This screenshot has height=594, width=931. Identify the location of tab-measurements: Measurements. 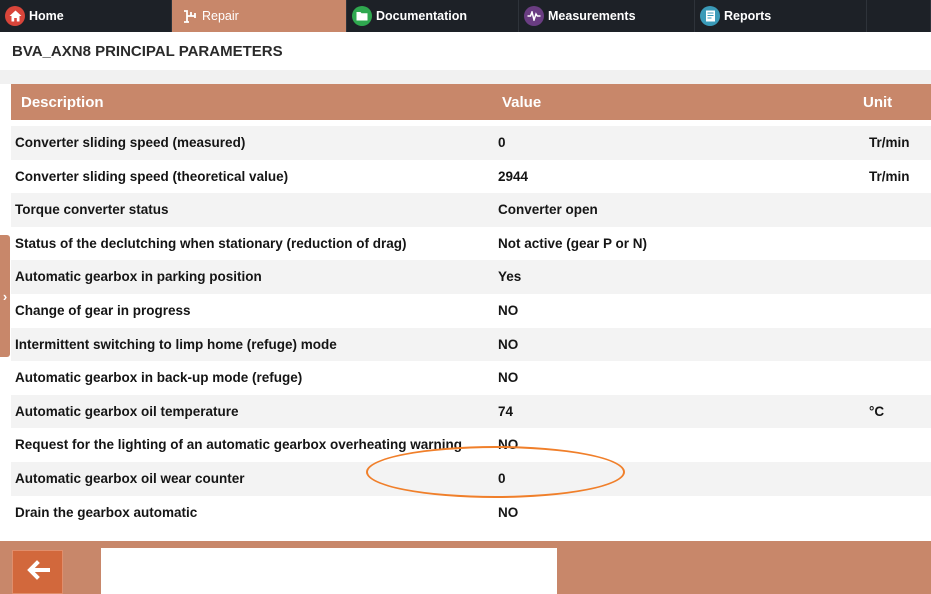
(607, 16).